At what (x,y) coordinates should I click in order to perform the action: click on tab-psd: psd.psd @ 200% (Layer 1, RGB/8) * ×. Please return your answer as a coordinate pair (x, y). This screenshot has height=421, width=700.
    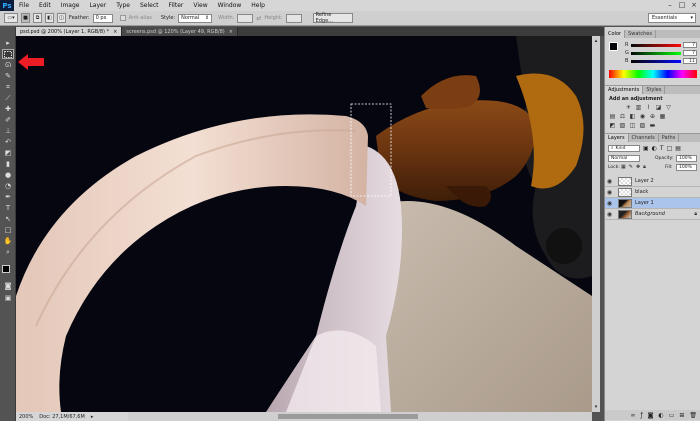
    Looking at the image, I should click on (69, 31).